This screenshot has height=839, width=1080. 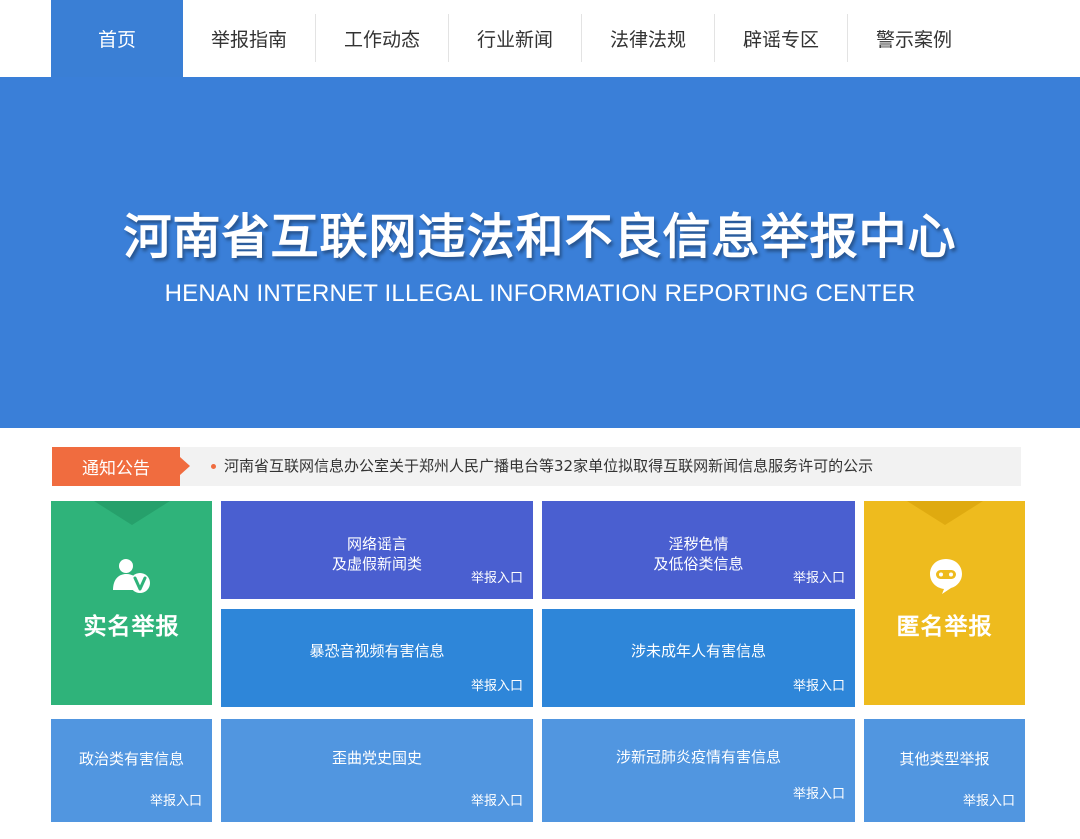 I want to click on top-nav: 首页 举报指南 工作动态 行业新闻 法律法规 辟谣专区 警示案例, so click(x=540, y=38).